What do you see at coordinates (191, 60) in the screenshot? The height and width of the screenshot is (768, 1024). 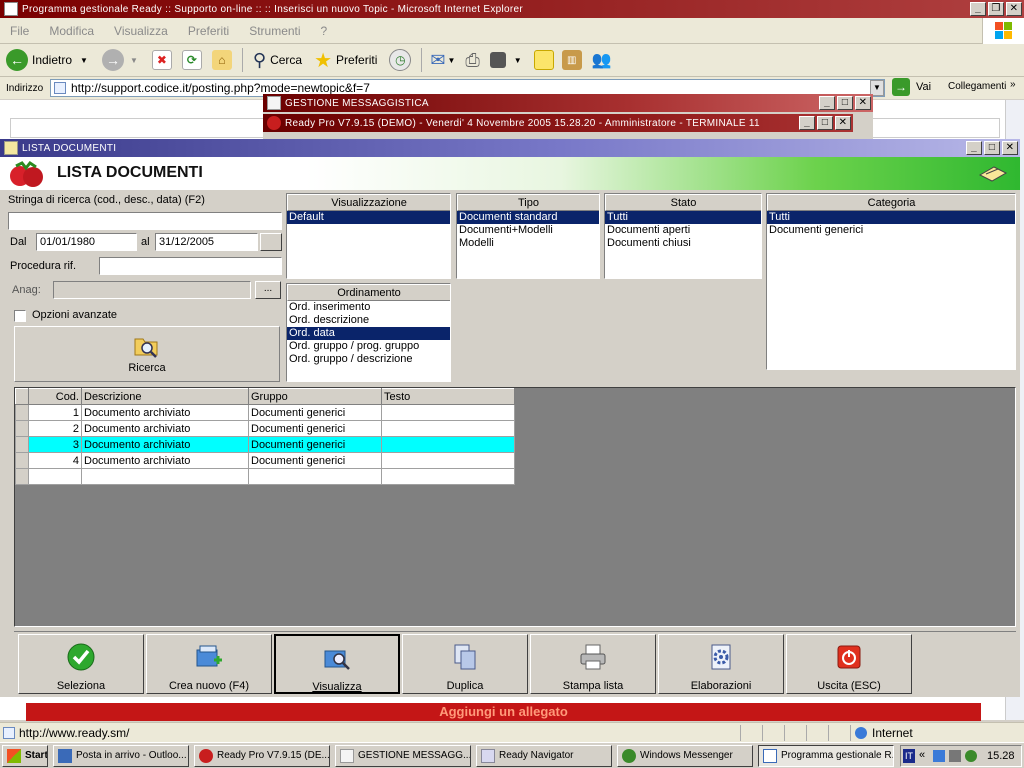 I see `refresh-button: ⟳` at bounding box center [191, 60].